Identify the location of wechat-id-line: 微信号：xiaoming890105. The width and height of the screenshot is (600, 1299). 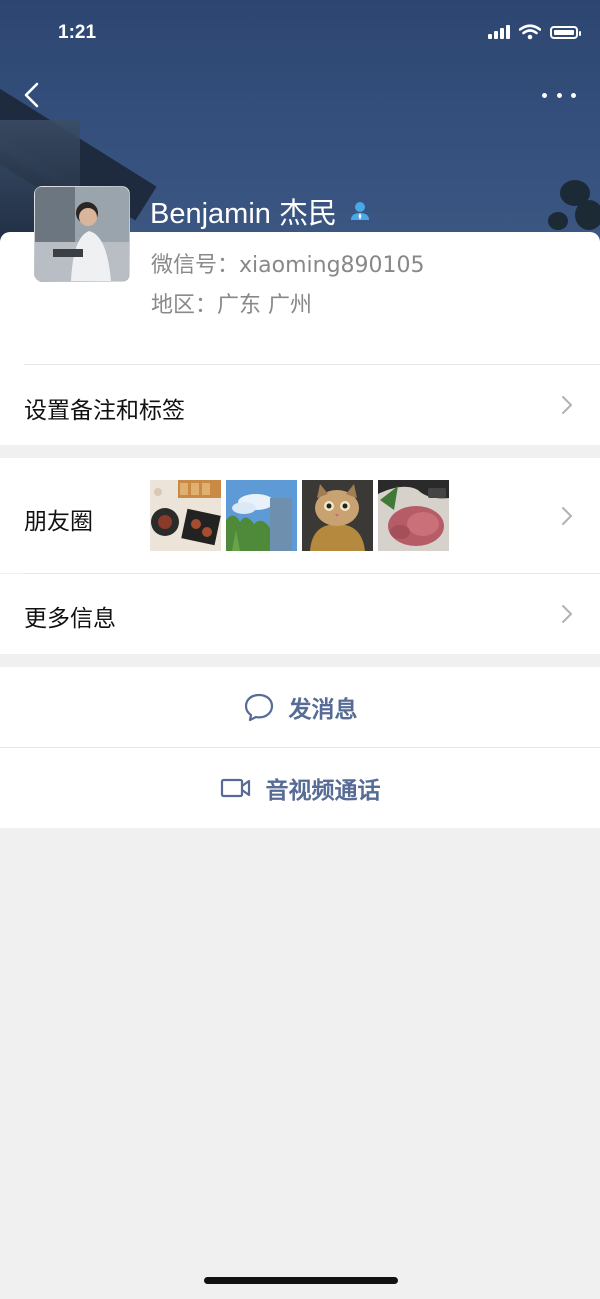
(288, 263).